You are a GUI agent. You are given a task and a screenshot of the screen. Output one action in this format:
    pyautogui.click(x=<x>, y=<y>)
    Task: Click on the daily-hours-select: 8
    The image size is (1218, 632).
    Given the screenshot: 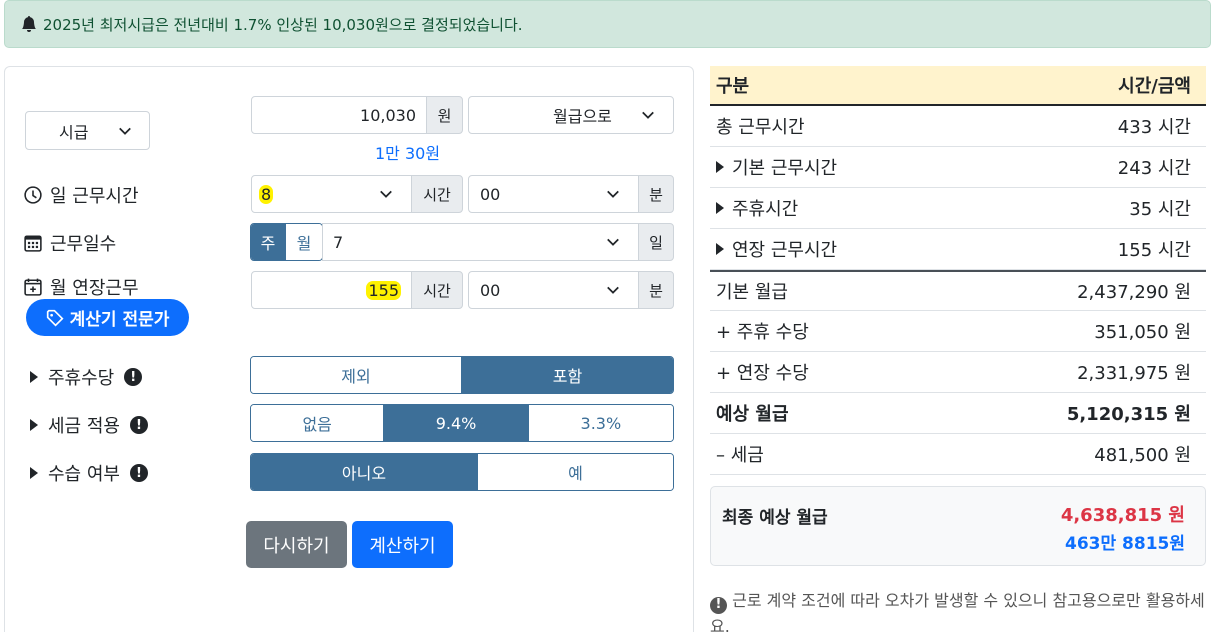 What is the action you would take?
    pyautogui.click(x=331, y=194)
    